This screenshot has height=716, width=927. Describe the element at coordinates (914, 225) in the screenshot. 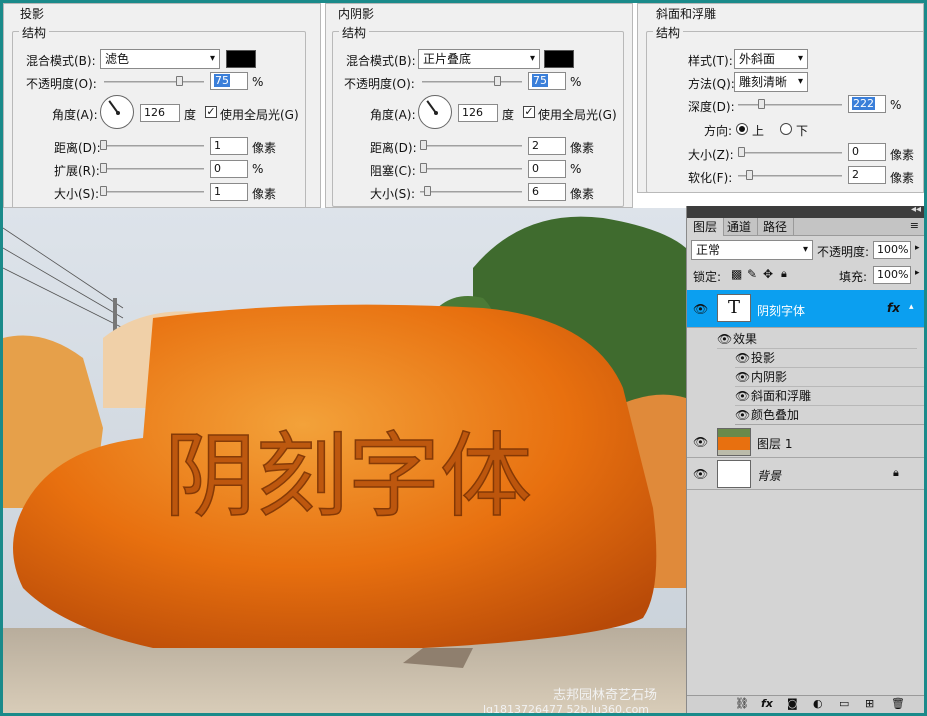

I see `panel-menu-icon: ≡` at that location.